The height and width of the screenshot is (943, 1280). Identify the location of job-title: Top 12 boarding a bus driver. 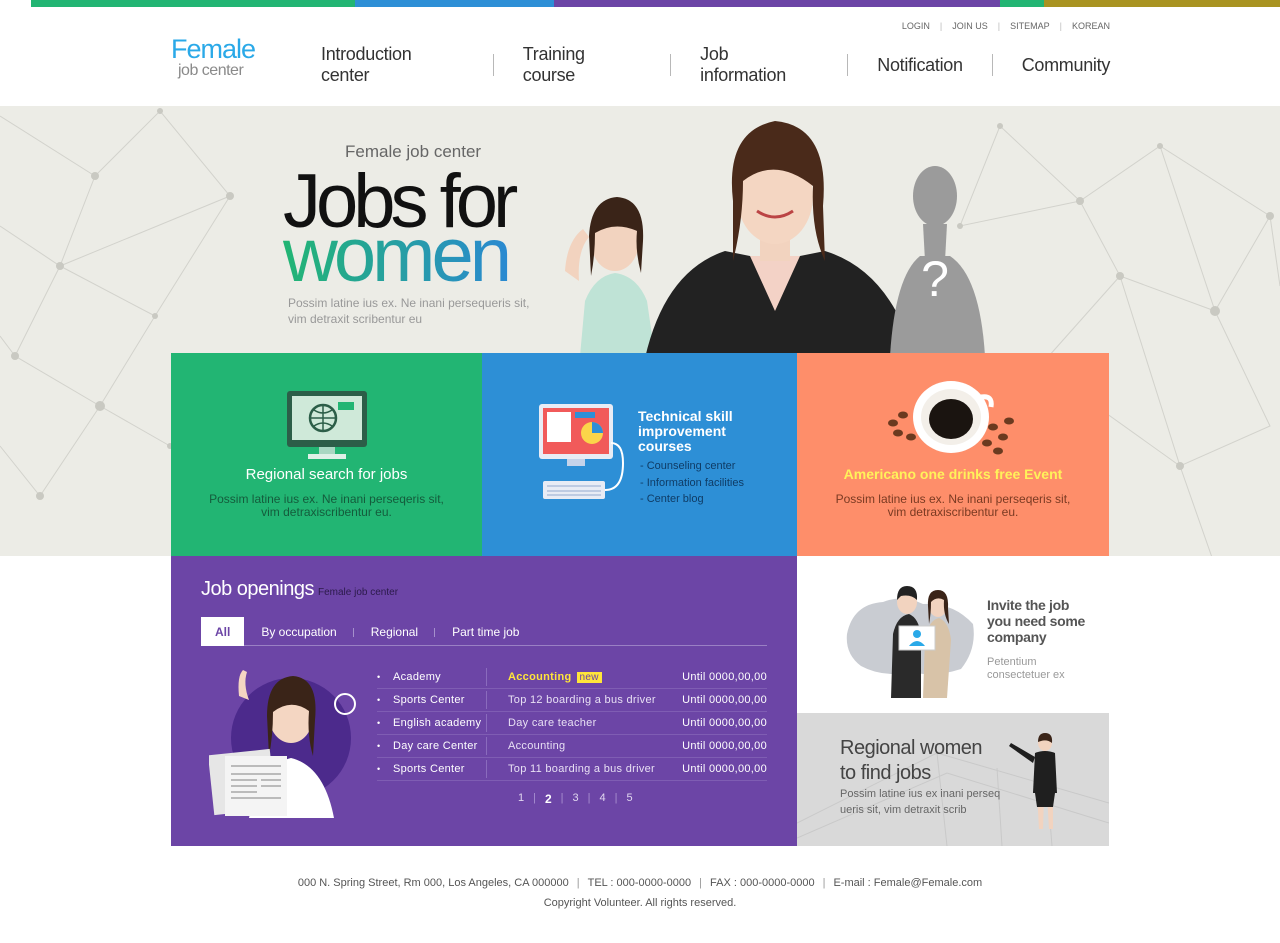
(582, 700).